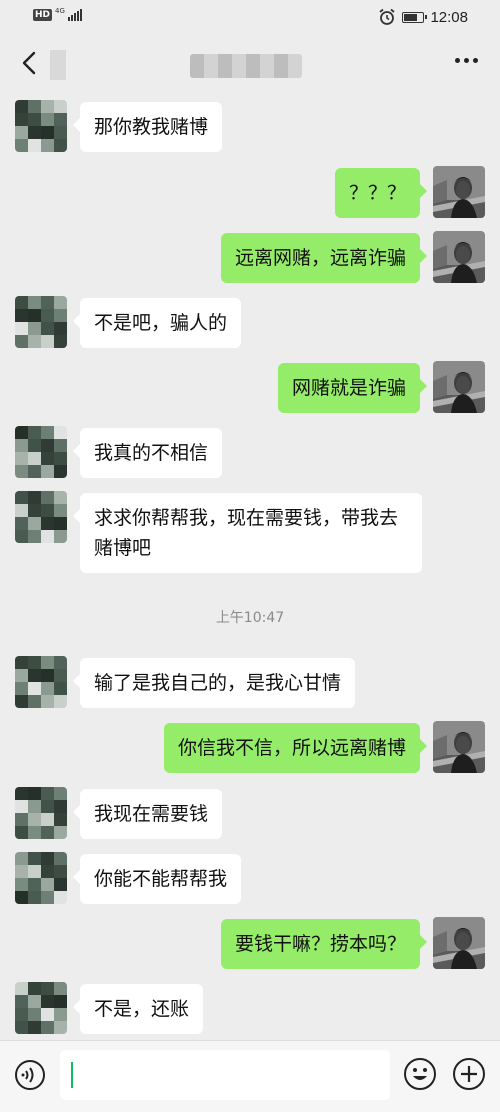 The image size is (500, 1112). I want to click on hd-badge: HD, so click(43, 14).